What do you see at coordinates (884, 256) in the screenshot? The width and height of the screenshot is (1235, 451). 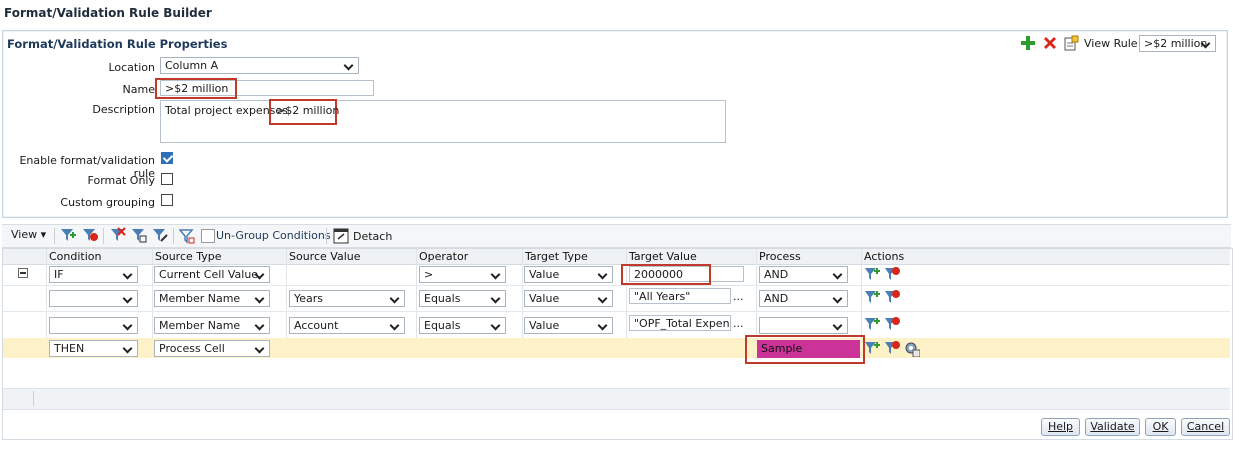 I see `header-actions: Actions` at bounding box center [884, 256].